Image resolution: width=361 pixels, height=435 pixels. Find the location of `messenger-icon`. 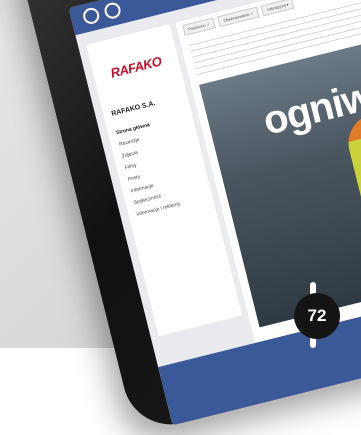

messenger-icon is located at coordinates (91, 16).